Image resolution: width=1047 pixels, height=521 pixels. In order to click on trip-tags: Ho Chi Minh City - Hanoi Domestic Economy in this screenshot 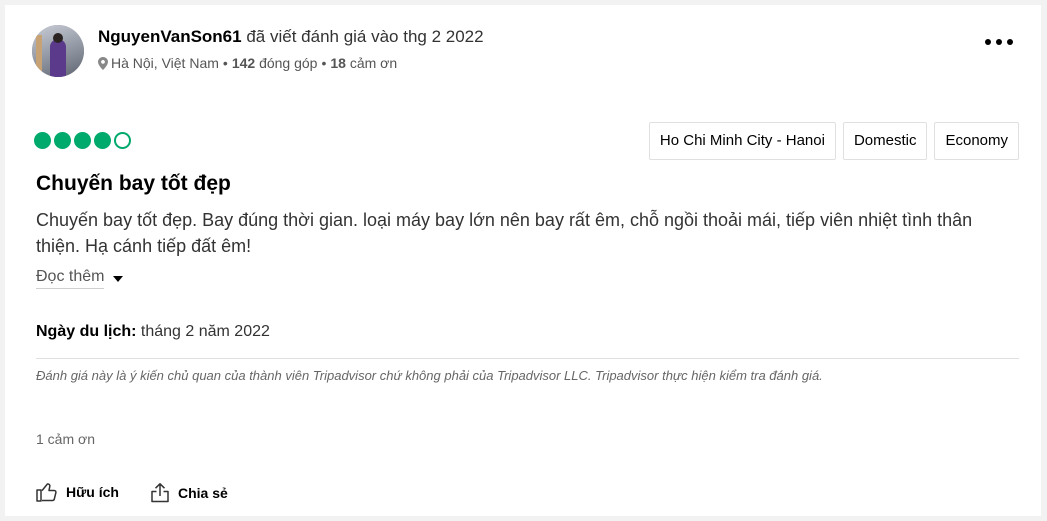, I will do `click(833, 141)`.